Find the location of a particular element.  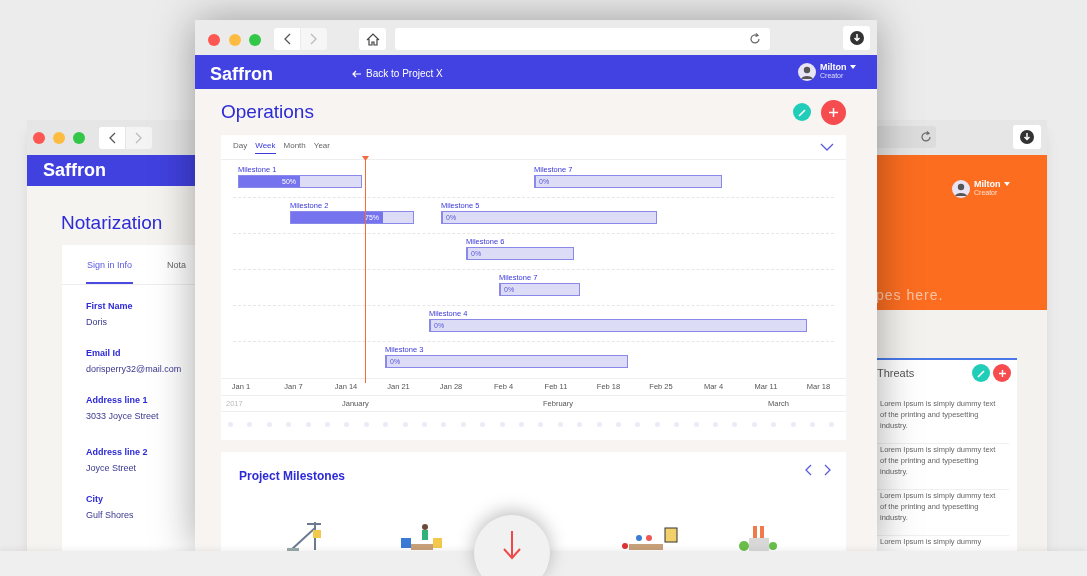

field-value: Doris is located at coordinates (96, 322).